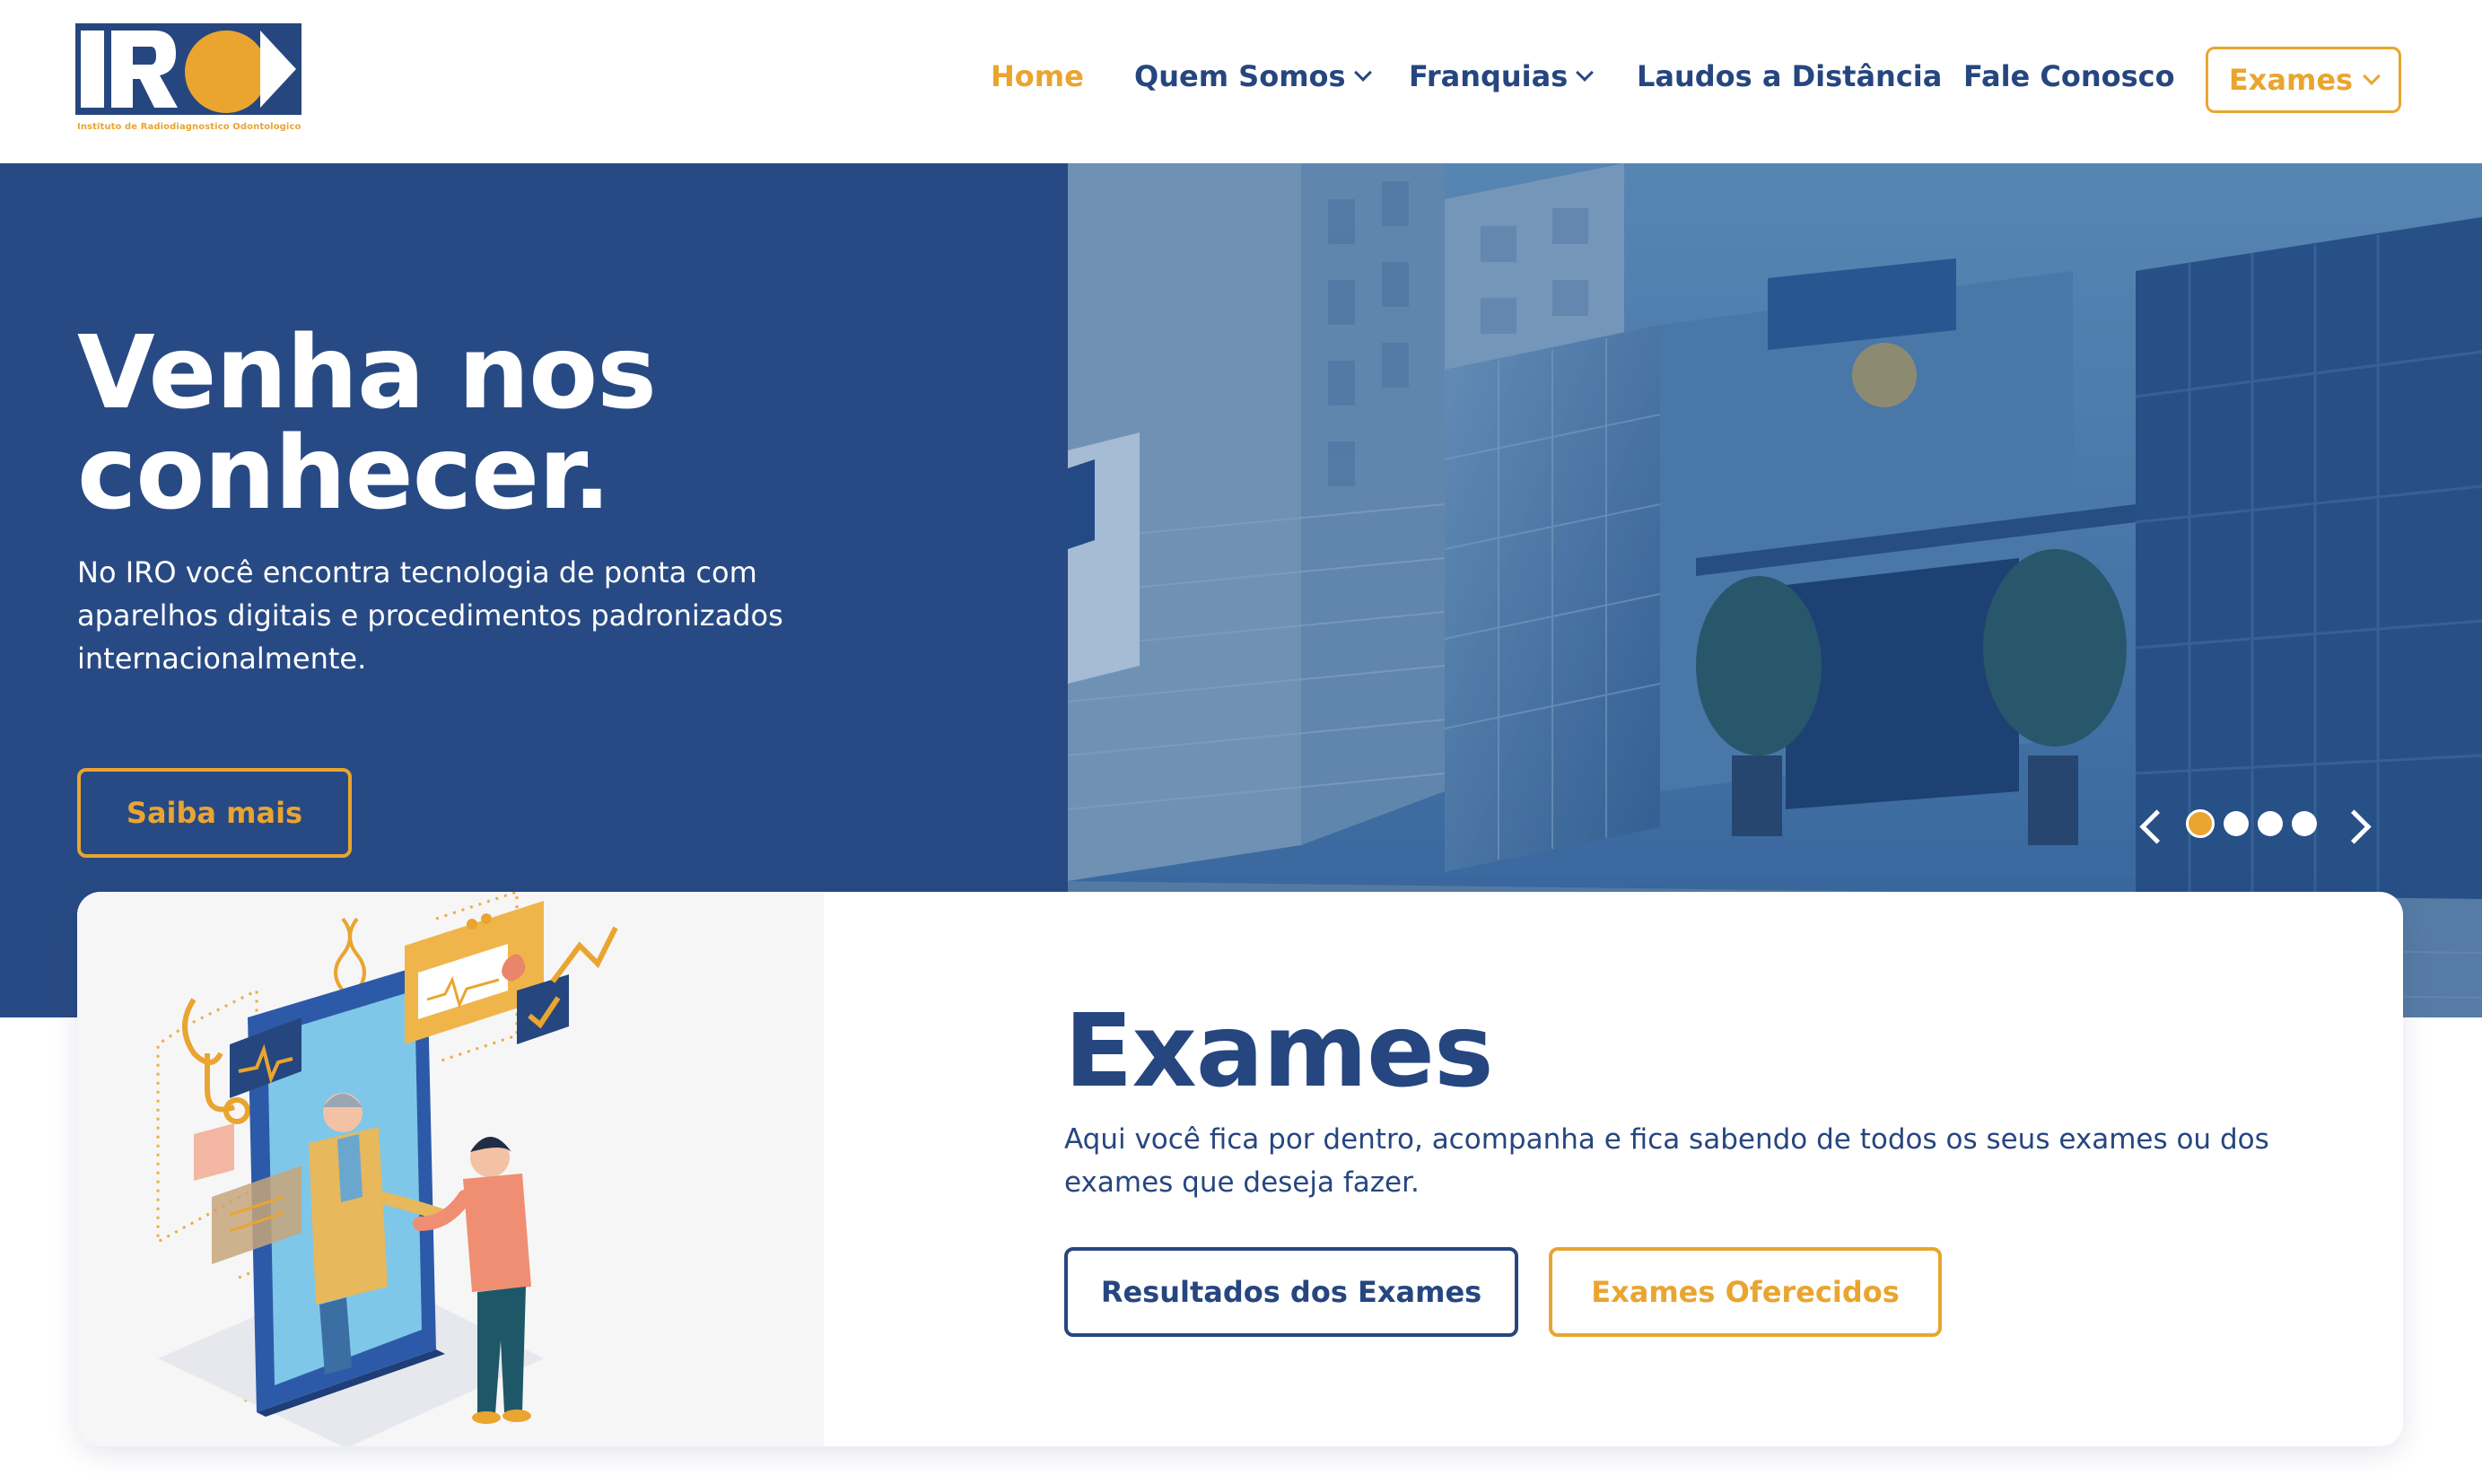  Describe the element at coordinates (344, 474) in the screenshot. I see `hero-title-line2: conhecer.` at that location.